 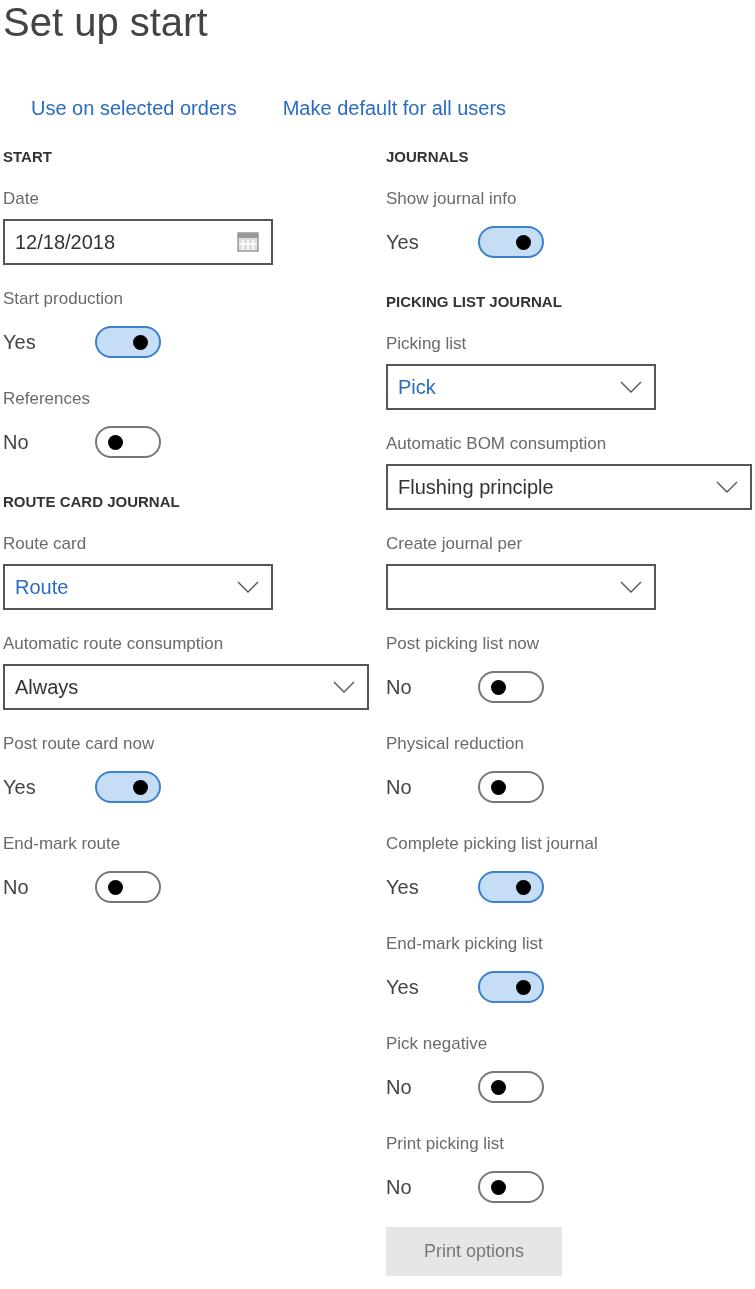 I want to click on section-heading: ROUTE CARD JOURNAL, so click(x=91, y=501).